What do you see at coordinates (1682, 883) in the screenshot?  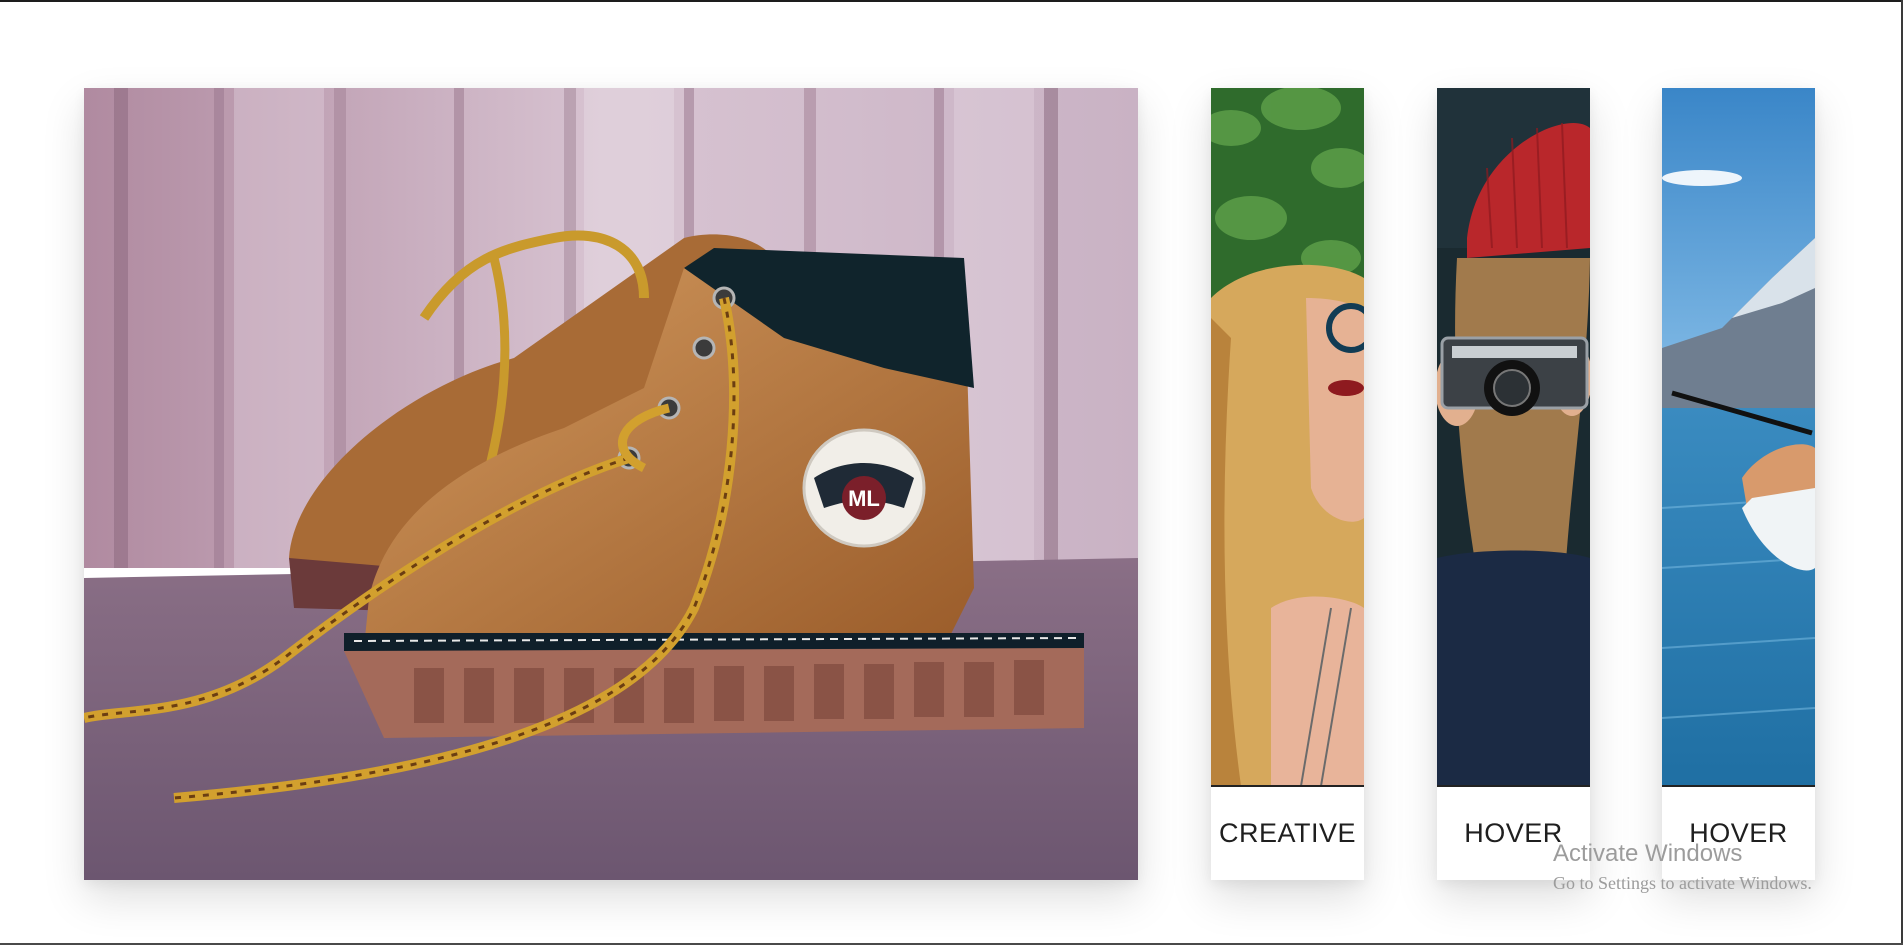 I see `watermark-subtitle: Go to Settings to activate Windows.` at bounding box center [1682, 883].